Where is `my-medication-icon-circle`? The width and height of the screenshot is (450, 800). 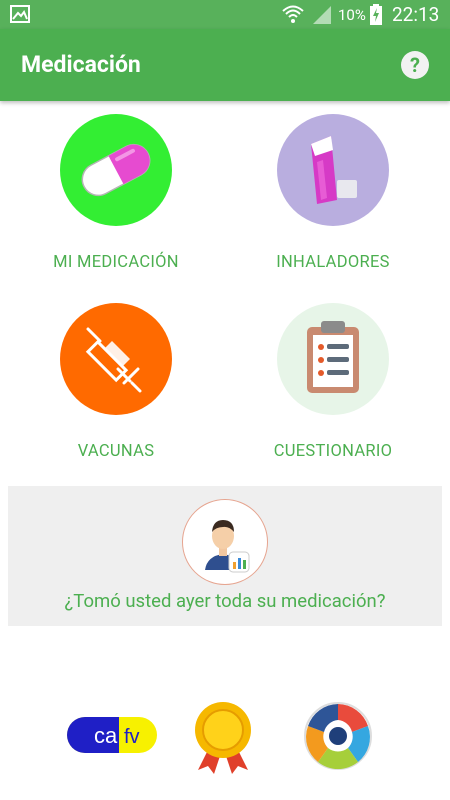 my-medication-icon-circle is located at coordinates (116, 170).